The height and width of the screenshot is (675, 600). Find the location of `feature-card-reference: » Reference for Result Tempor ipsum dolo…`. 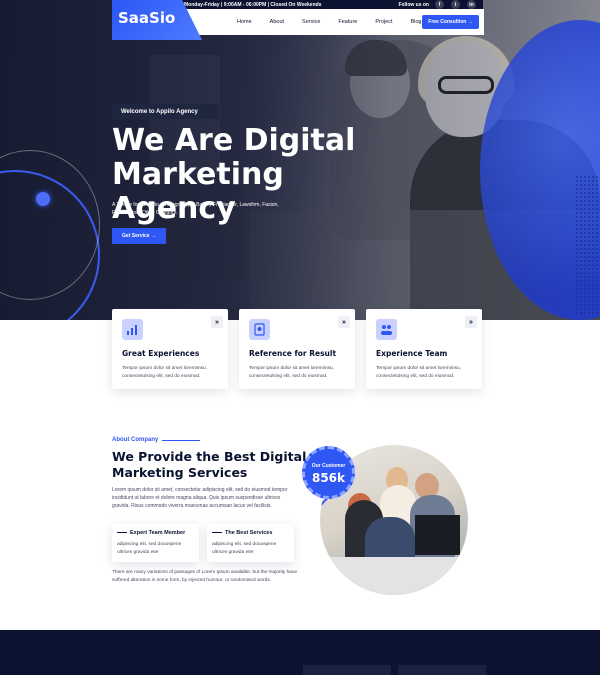

feature-card-reference: » Reference for Result Tempor ipsum dolo… is located at coordinates (297, 349).